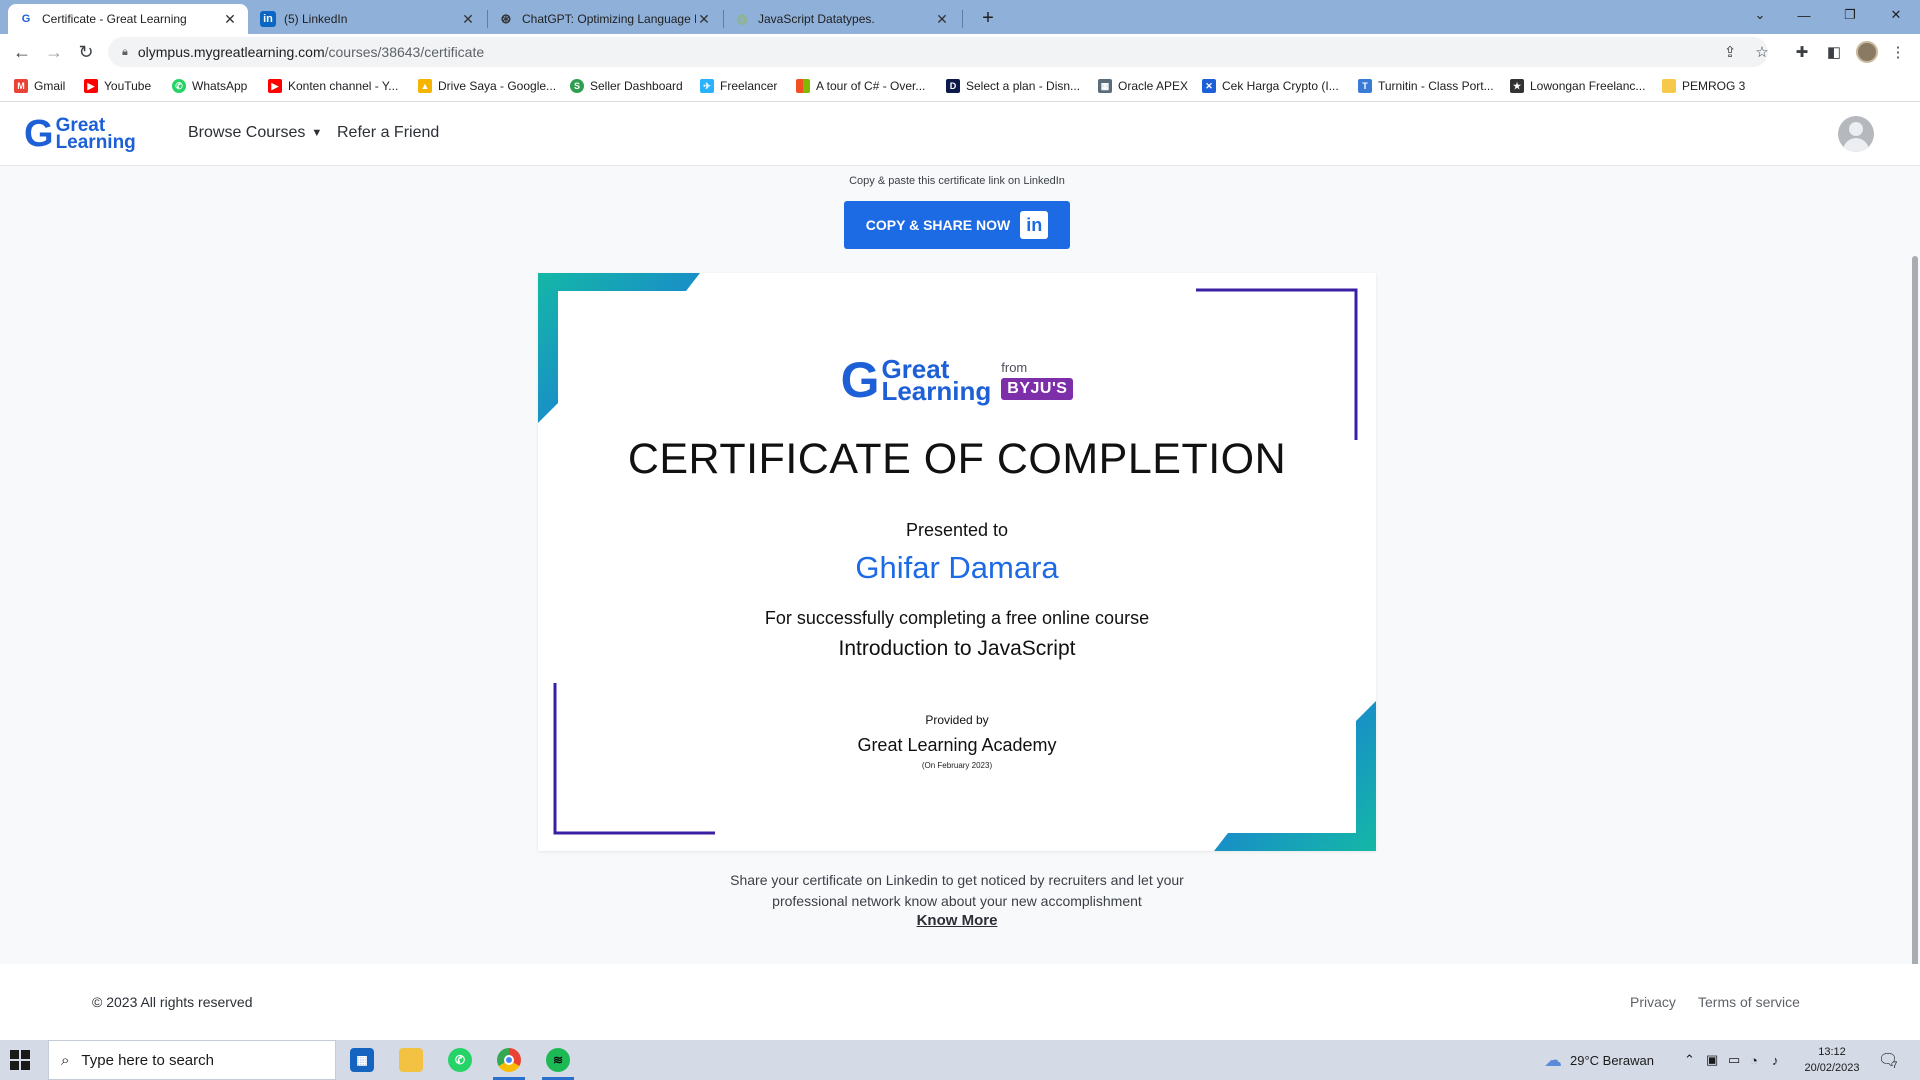 The height and width of the screenshot is (1080, 1920). Describe the element at coordinates (1832, 1052) in the screenshot. I see `clock-time: 13:12` at that location.